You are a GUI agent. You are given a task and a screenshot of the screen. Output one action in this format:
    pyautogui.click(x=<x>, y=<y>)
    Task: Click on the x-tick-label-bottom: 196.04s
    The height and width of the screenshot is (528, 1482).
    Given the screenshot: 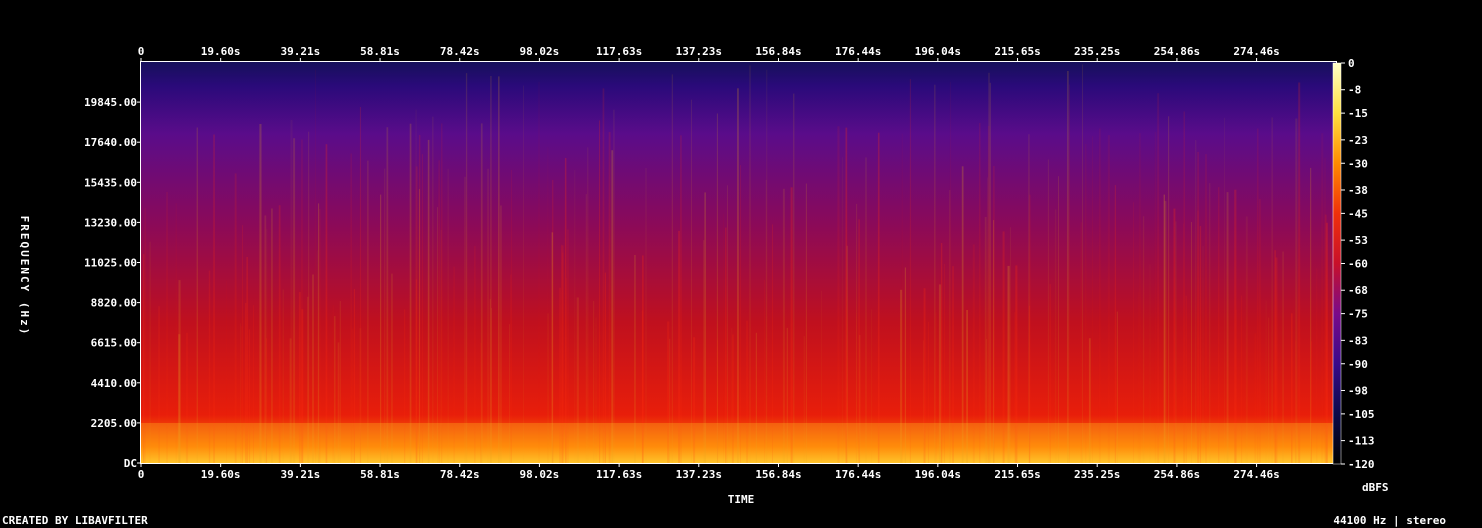 What is the action you would take?
    pyautogui.click(x=938, y=474)
    